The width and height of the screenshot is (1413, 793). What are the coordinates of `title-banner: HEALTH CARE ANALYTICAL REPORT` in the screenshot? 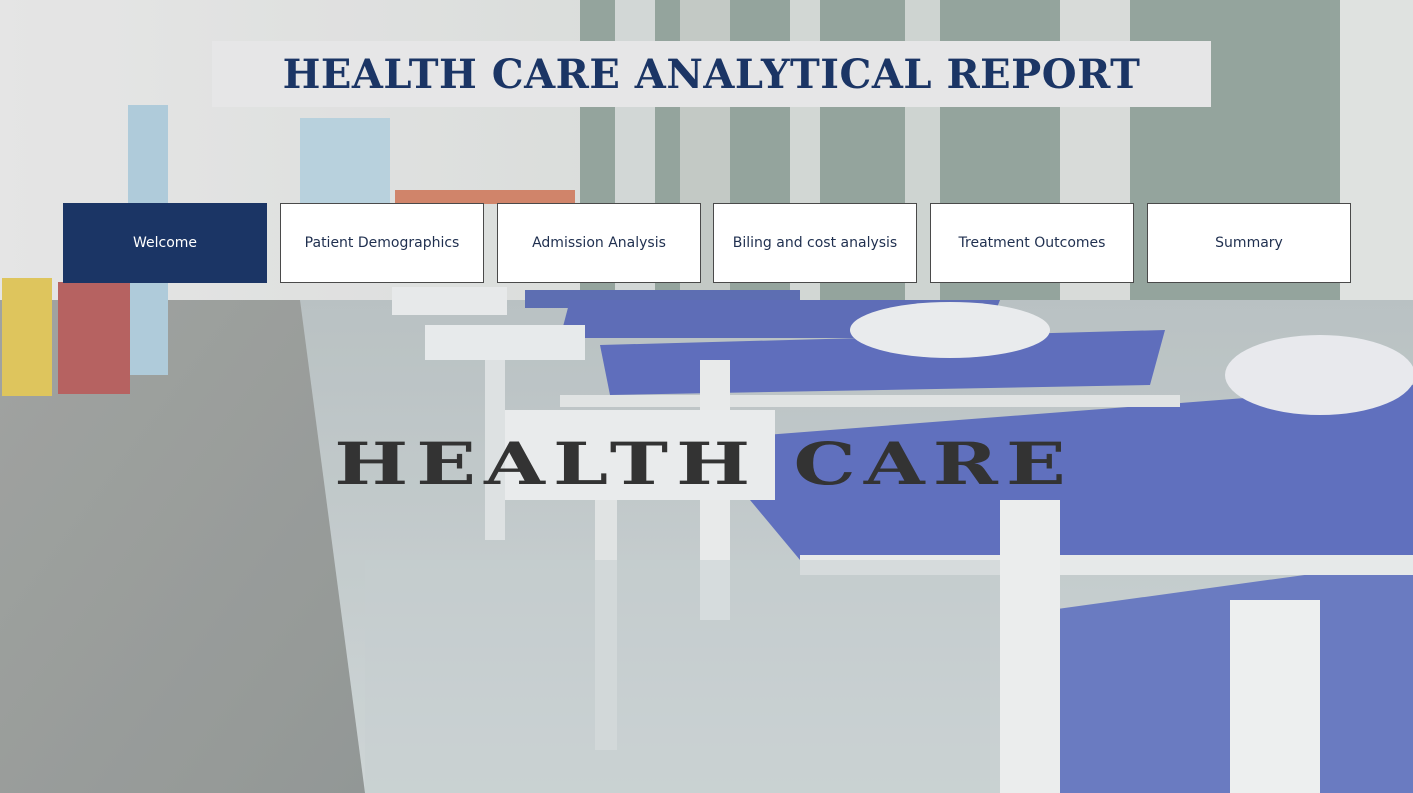 It's located at (711, 74).